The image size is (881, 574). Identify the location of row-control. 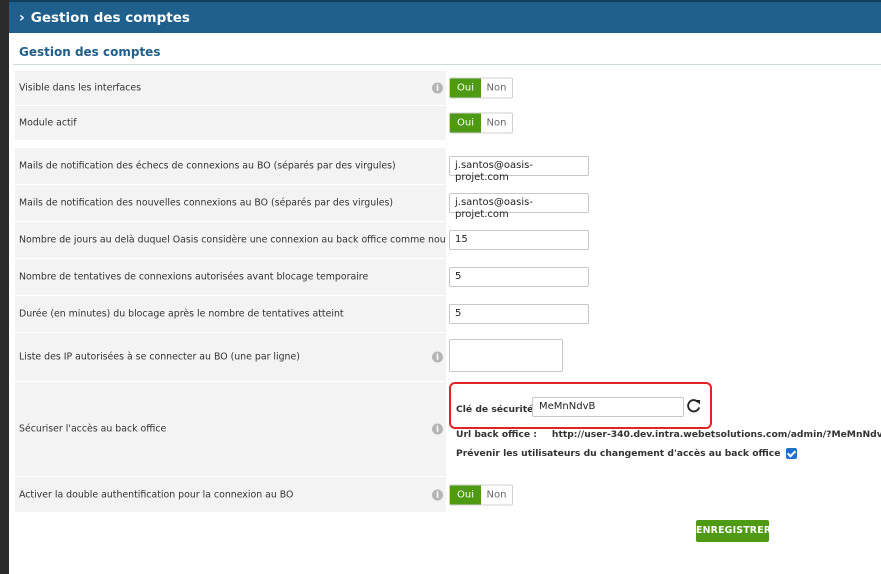
(663, 357).